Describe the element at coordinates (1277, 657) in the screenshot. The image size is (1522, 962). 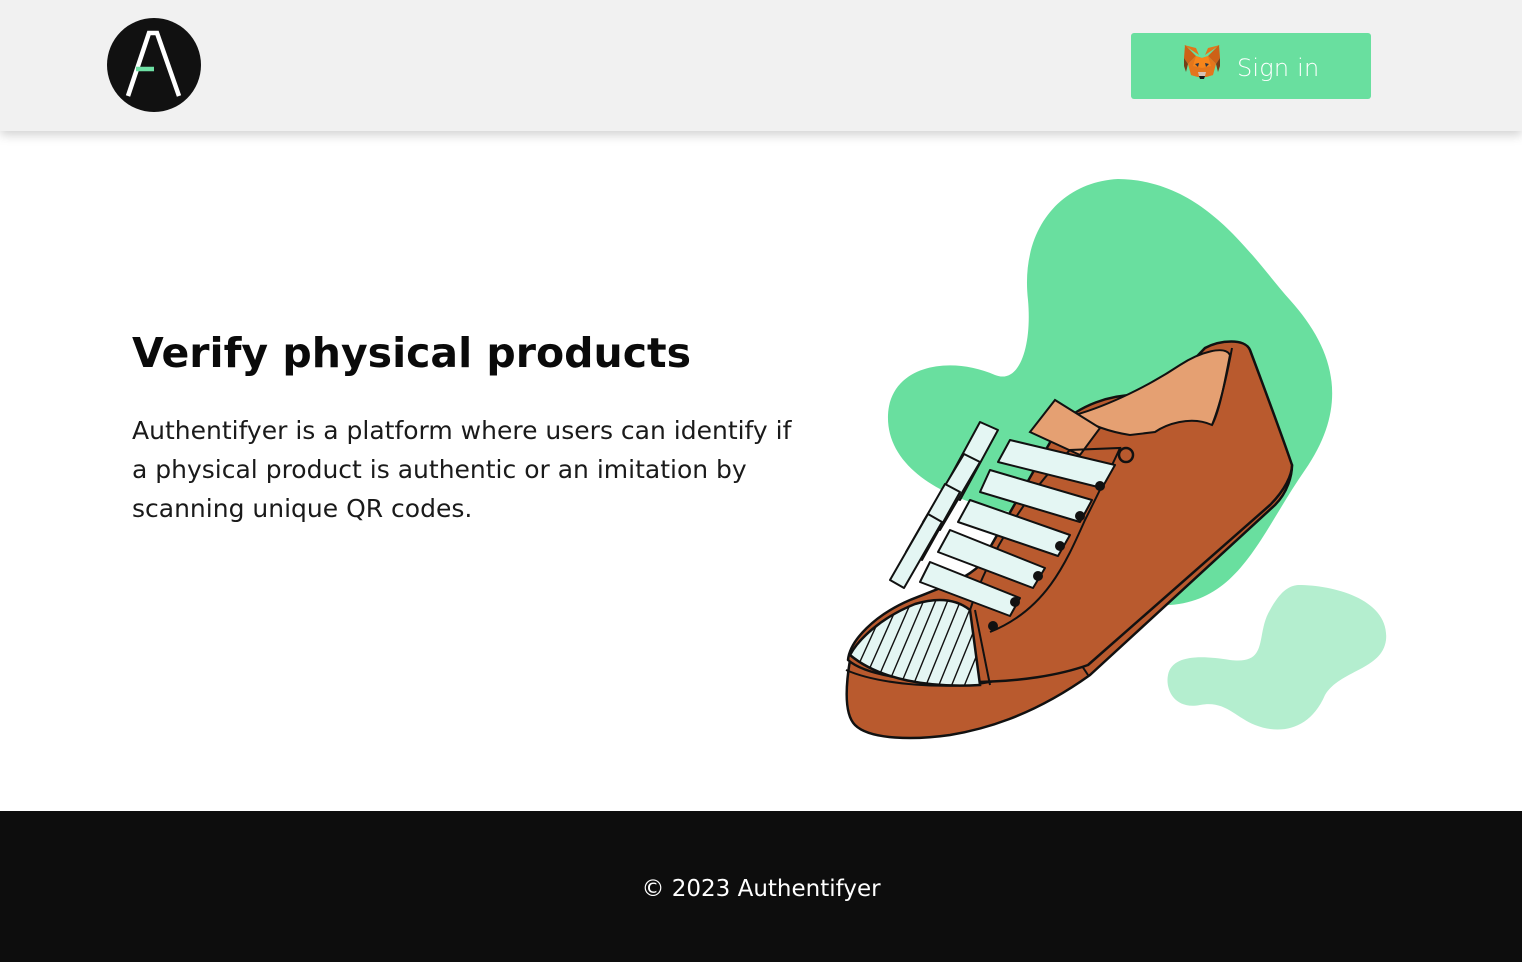
I see `light-green-blob-shape` at that location.